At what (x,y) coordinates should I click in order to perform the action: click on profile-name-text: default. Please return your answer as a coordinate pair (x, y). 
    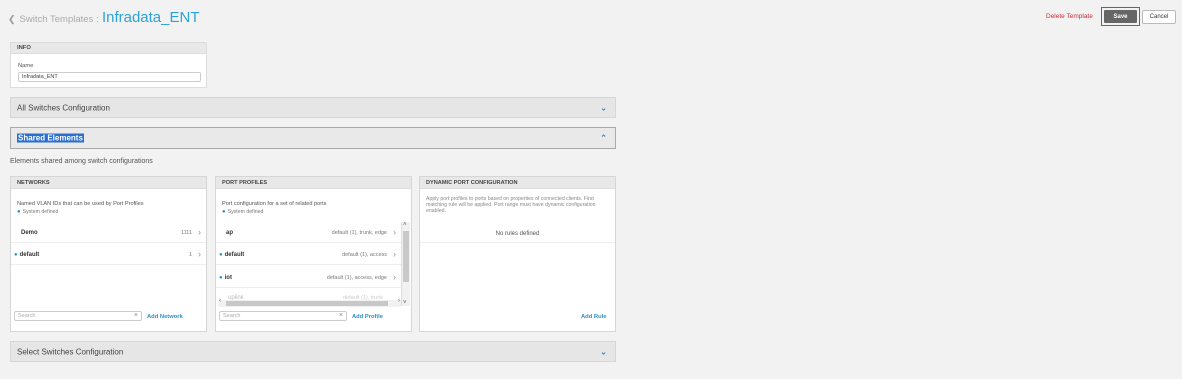
    Looking at the image, I should click on (234, 255).